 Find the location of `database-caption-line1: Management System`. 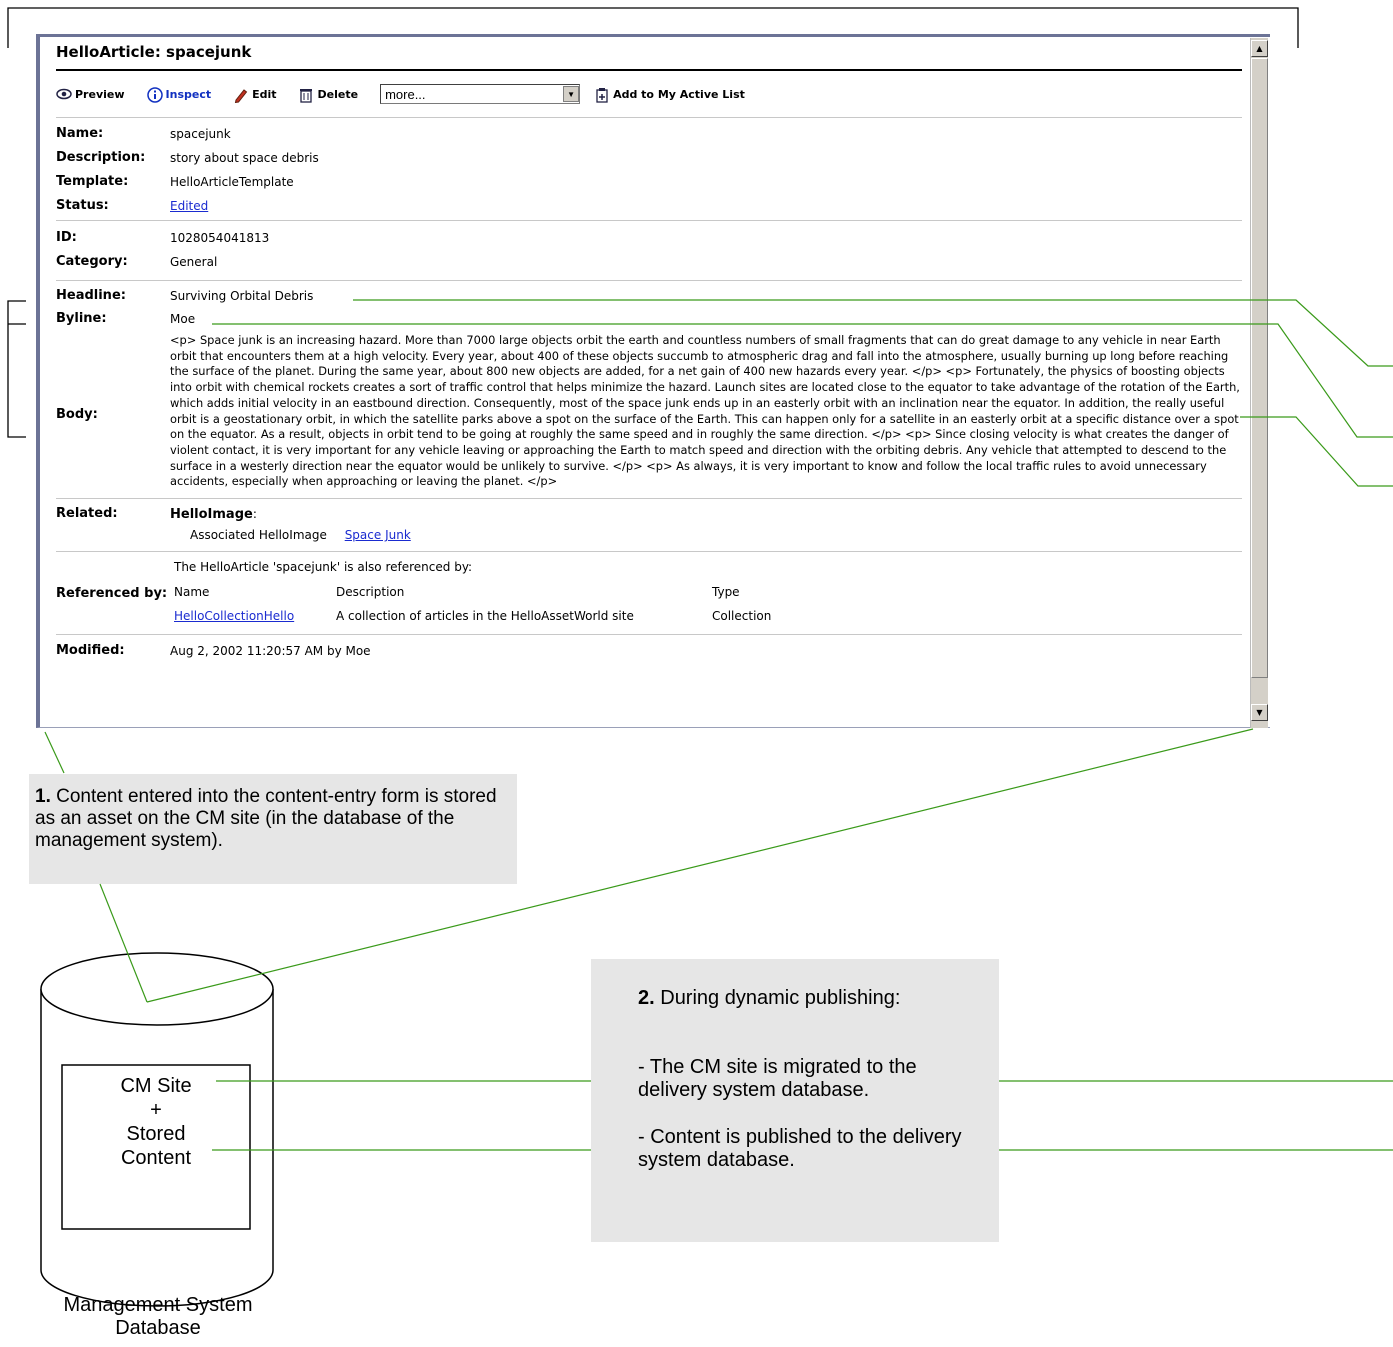

database-caption-line1: Management System is located at coordinates (158, 1305).